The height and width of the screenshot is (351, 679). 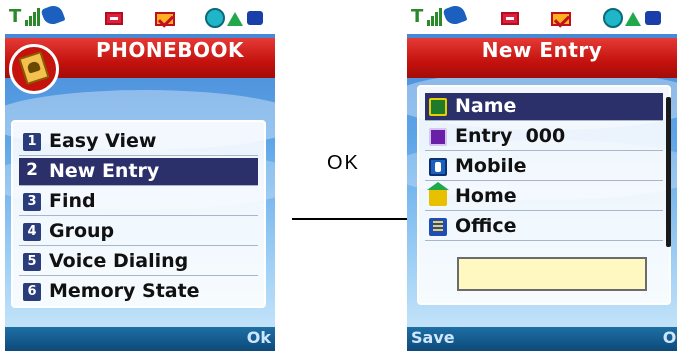 I want to click on home-icon, so click(x=438, y=194).